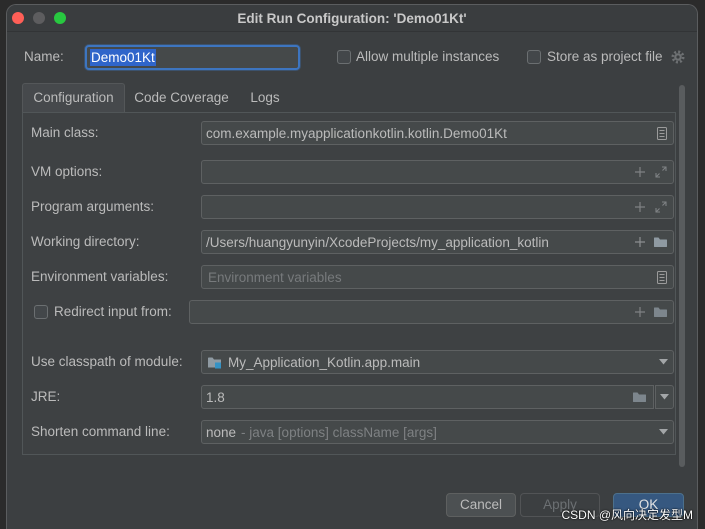 The width and height of the screenshot is (705, 529). I want to click on allow-multiple-instances-label: Allow multiple instances, so click(427, 57).